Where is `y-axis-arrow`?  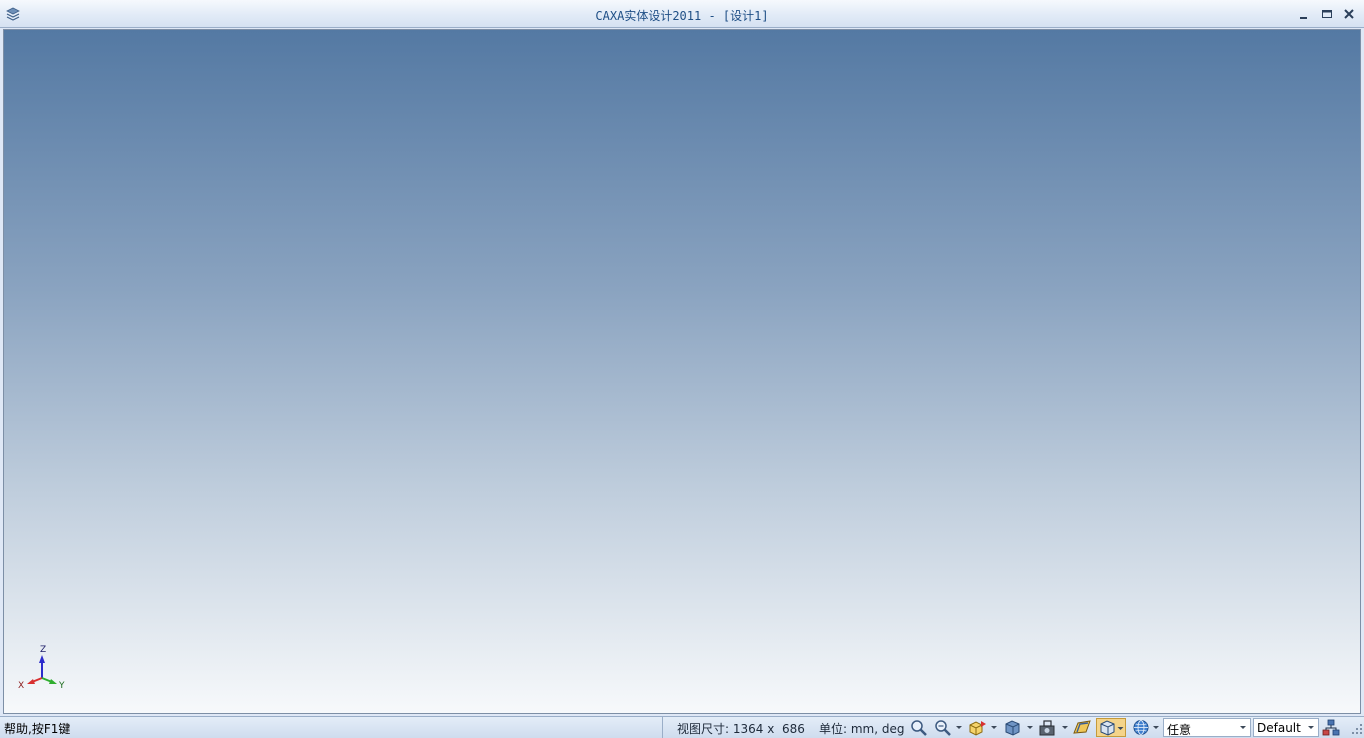 y-axis-arrow is located at coordinates (49, 680).